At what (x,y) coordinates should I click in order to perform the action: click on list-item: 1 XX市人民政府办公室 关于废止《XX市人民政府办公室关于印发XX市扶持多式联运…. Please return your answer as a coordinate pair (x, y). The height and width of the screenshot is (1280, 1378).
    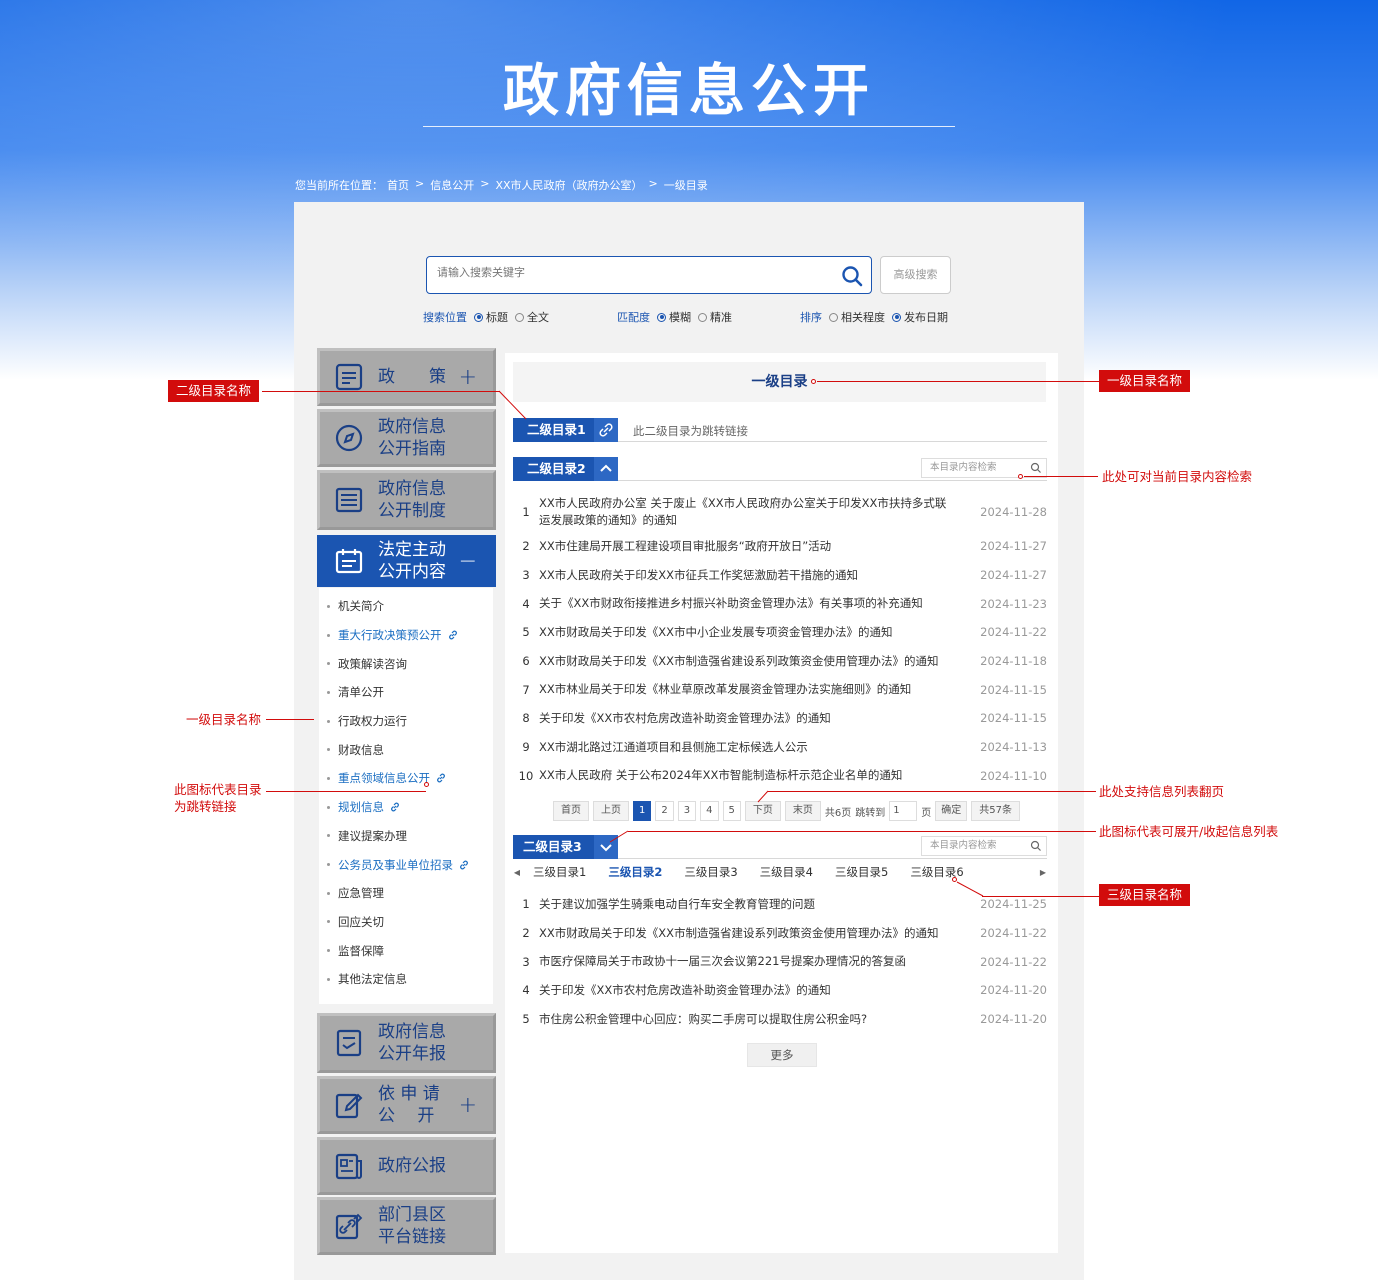
    Looking at the image, I should click on (780, 512).